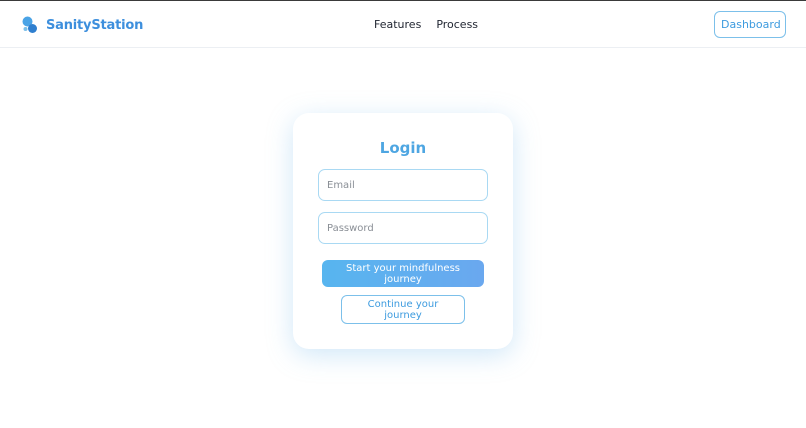 Image resolution: width=806 pixels, height=428 pixels. I want to click on brand-name: SanityStation, so click(95, 25).